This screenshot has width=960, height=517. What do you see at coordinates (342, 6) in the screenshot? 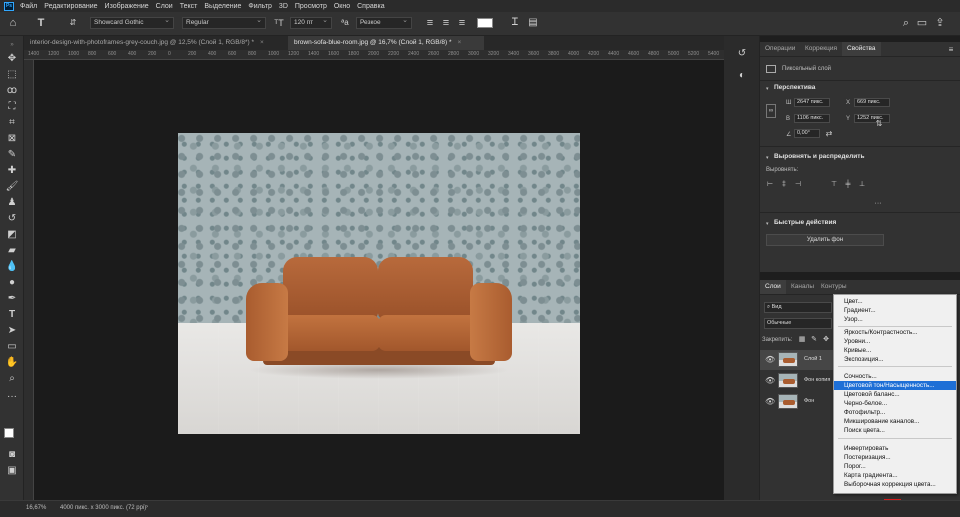
I see `menu-window: Окно` at bounding box center [342, 6].